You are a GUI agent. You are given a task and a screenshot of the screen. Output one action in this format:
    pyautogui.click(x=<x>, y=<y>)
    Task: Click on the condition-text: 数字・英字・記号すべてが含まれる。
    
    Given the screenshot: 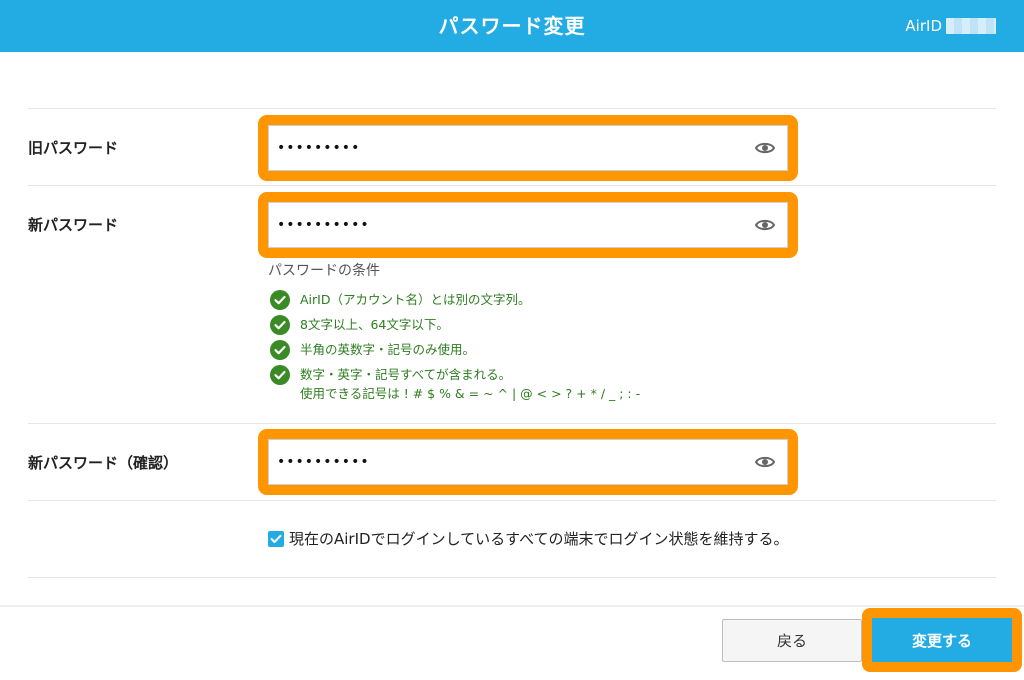 What is the action you would take?
    pyautogui.click(x=406, y=374)
    